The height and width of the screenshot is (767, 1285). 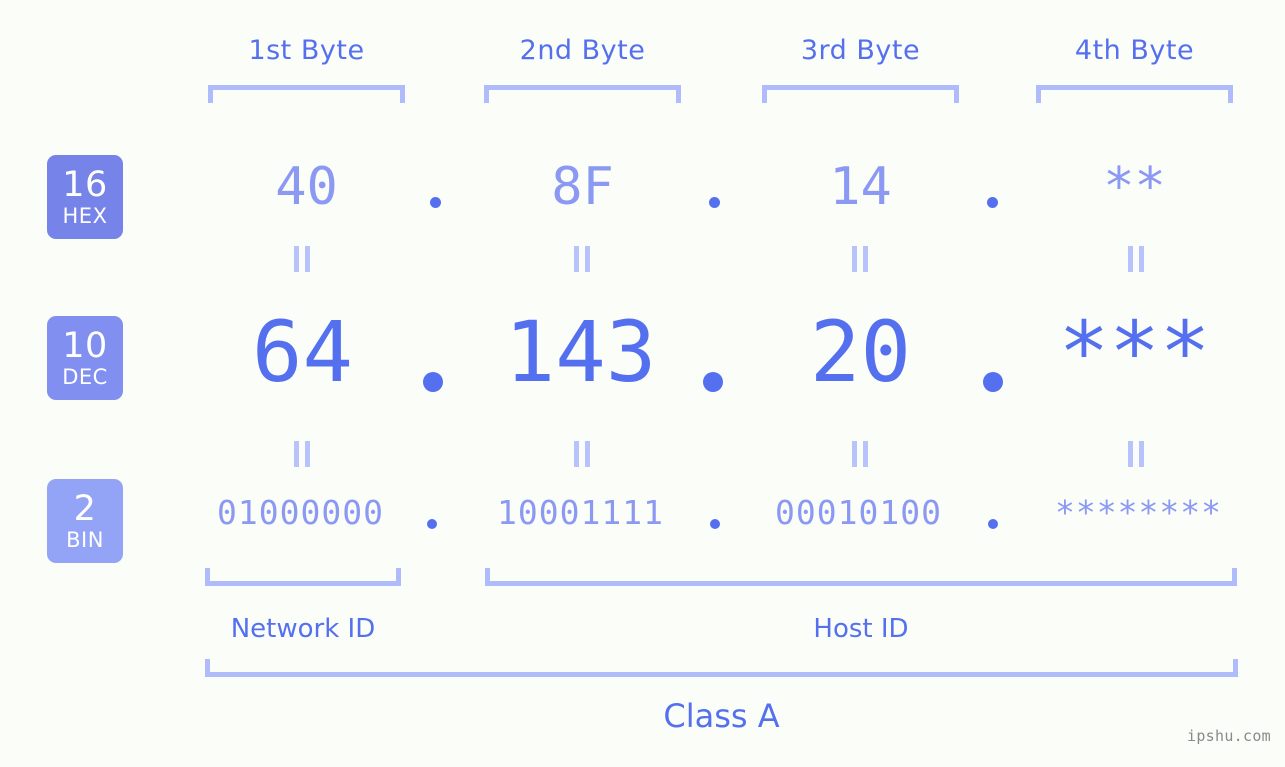 What do you see at coordinates (580, 352) in the screenshot?
I see `dec-byte-2: 143` at bounding box center [580, 352].